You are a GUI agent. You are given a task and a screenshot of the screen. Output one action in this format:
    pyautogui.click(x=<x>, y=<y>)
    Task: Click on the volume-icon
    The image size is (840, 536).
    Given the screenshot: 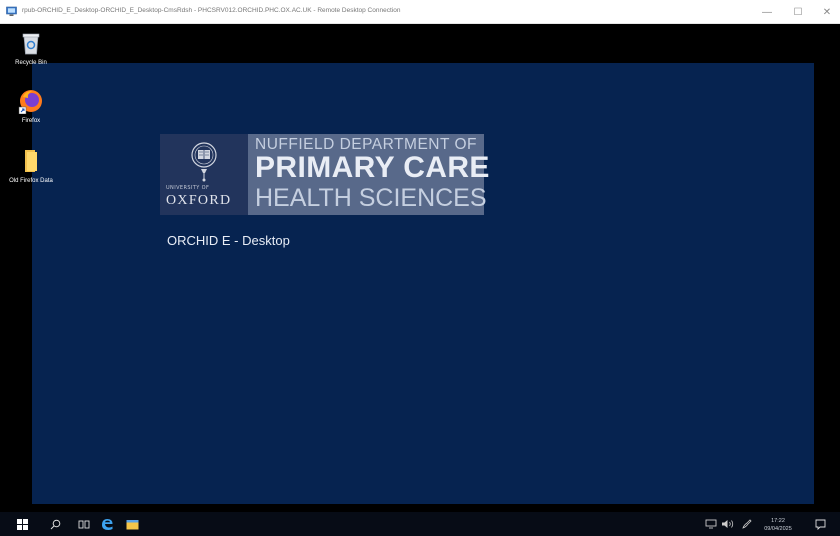 What is the action you would take?
    pyautogui.click(x=728, y=524)
    